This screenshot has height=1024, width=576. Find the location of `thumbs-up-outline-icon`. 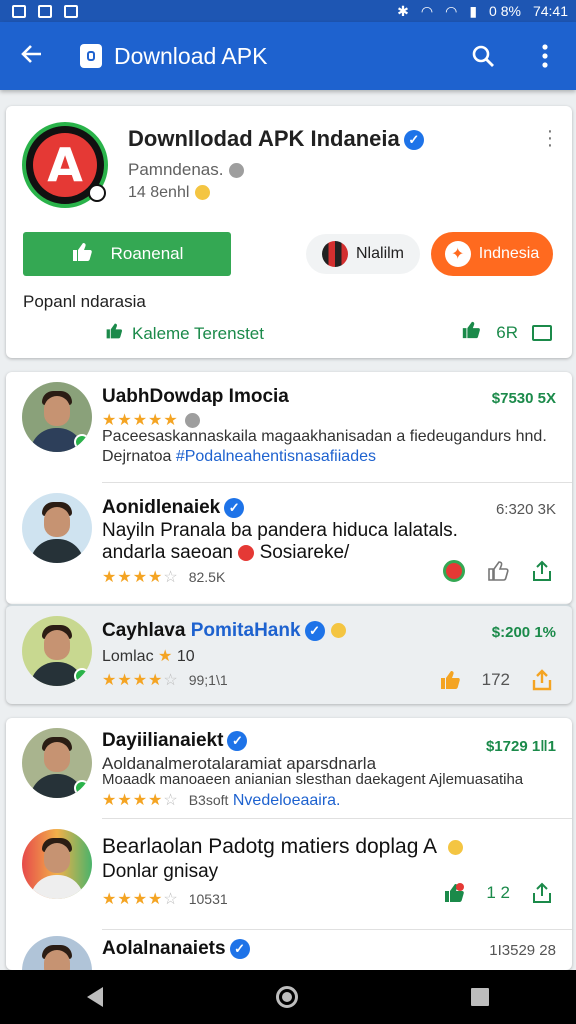

thumbs-up-outline-icon is located at coordinates (498, 571).